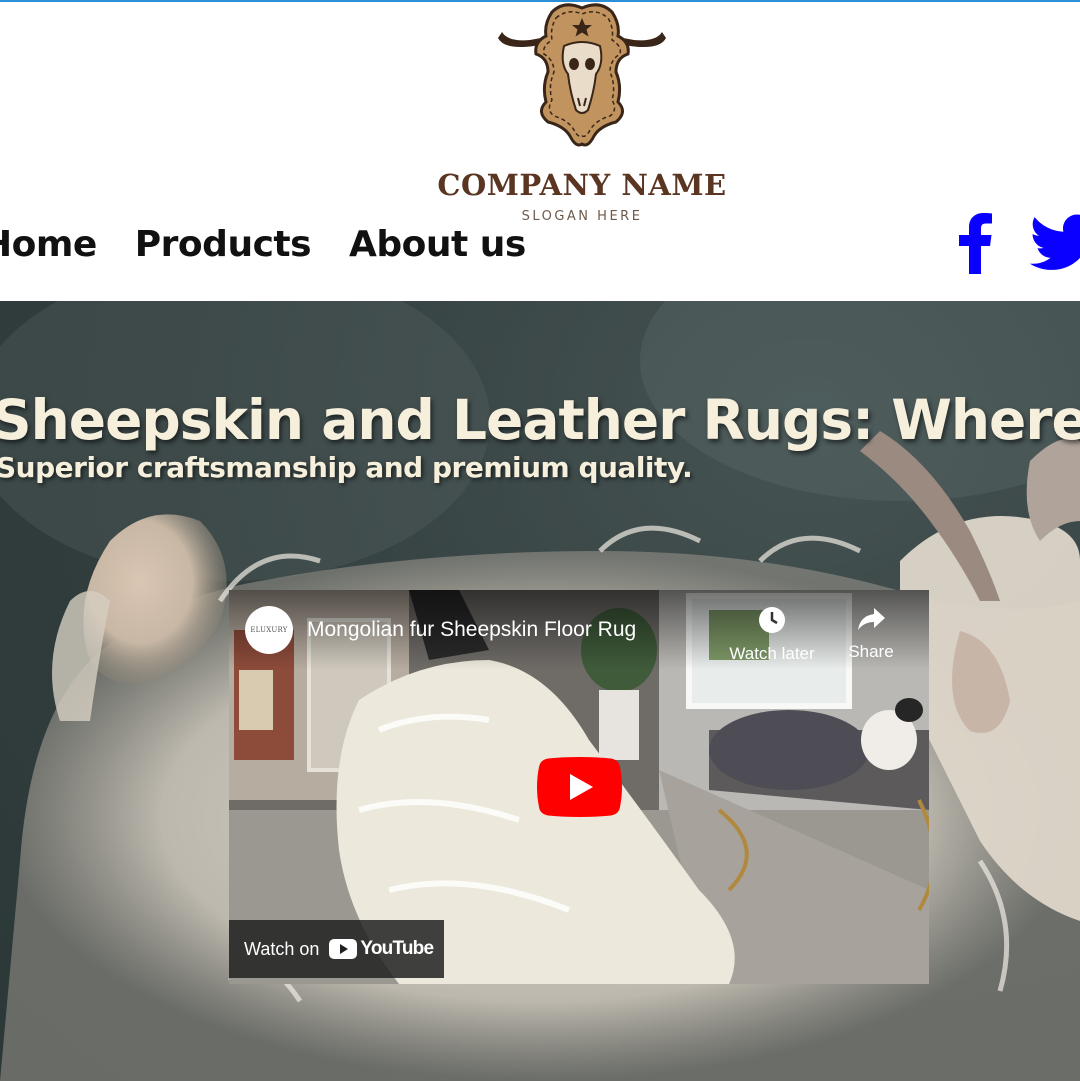 Image resolution: width=1080 pixels, height=1081 pixels. What do you see at coordinates (397, 948) in the screenshot?
I see `youtube-wordmark: YouTube` at bounding box center [397, 948].